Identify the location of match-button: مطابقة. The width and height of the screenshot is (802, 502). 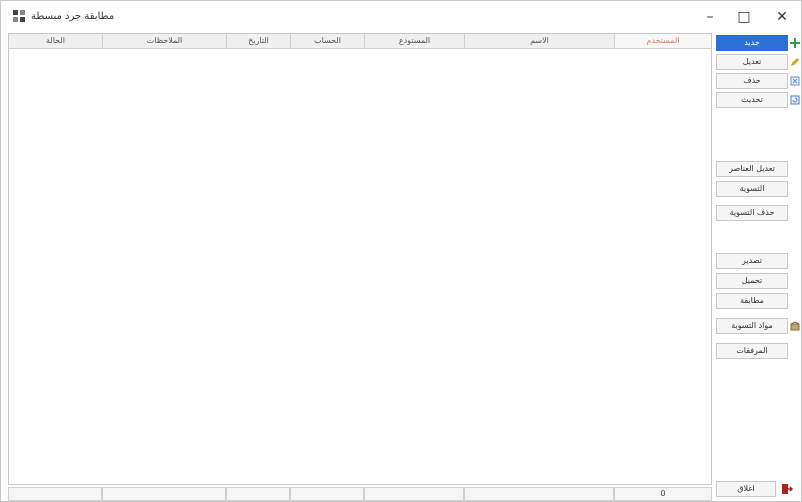
(752, 301).